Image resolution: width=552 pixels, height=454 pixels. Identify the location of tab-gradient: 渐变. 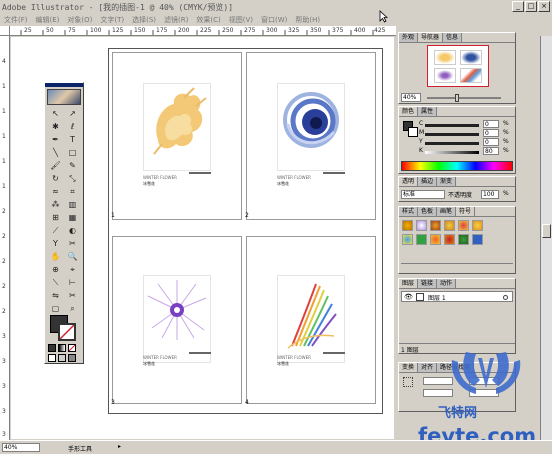
(447, 181).